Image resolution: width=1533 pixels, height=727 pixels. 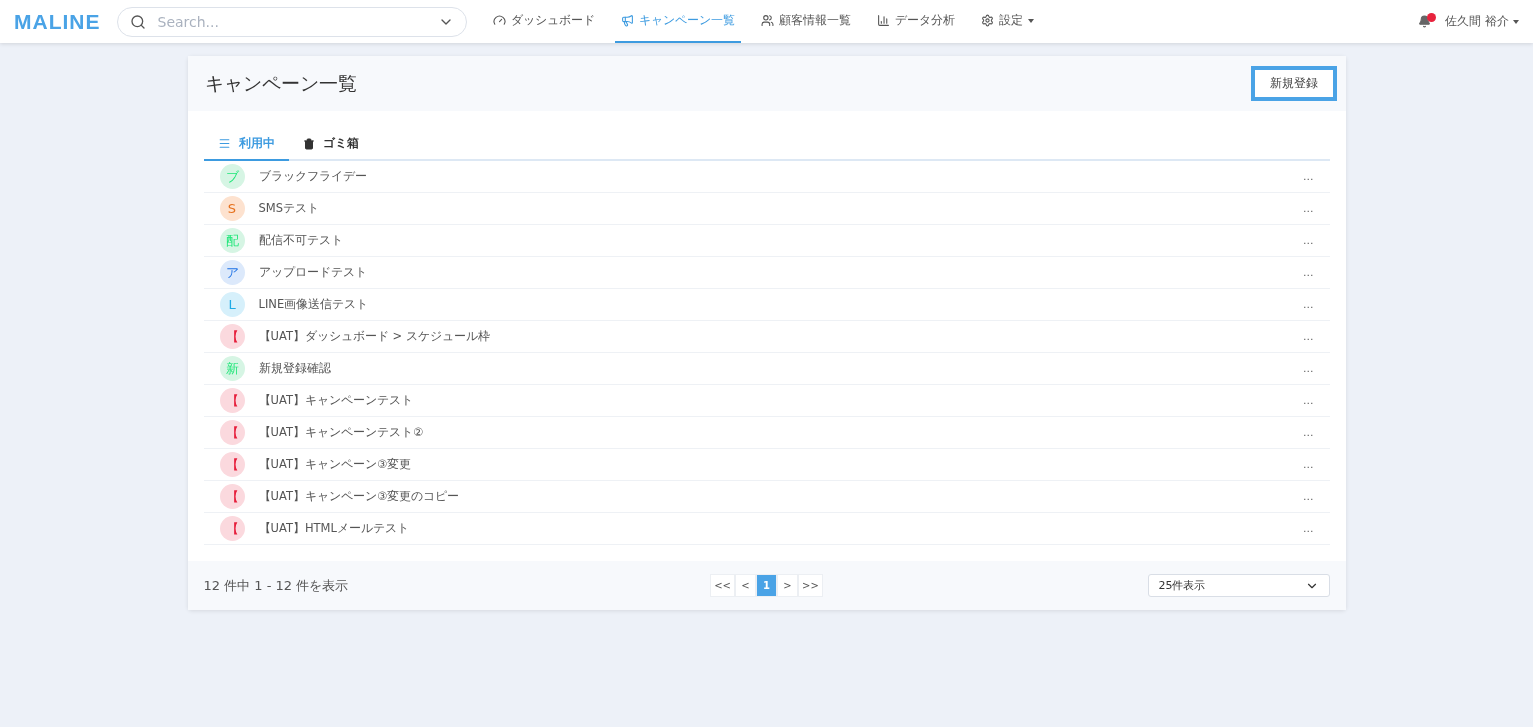 I want to click on campaign-name: 【UAT】キャンペーン③変更, so click(x=780, y=464).